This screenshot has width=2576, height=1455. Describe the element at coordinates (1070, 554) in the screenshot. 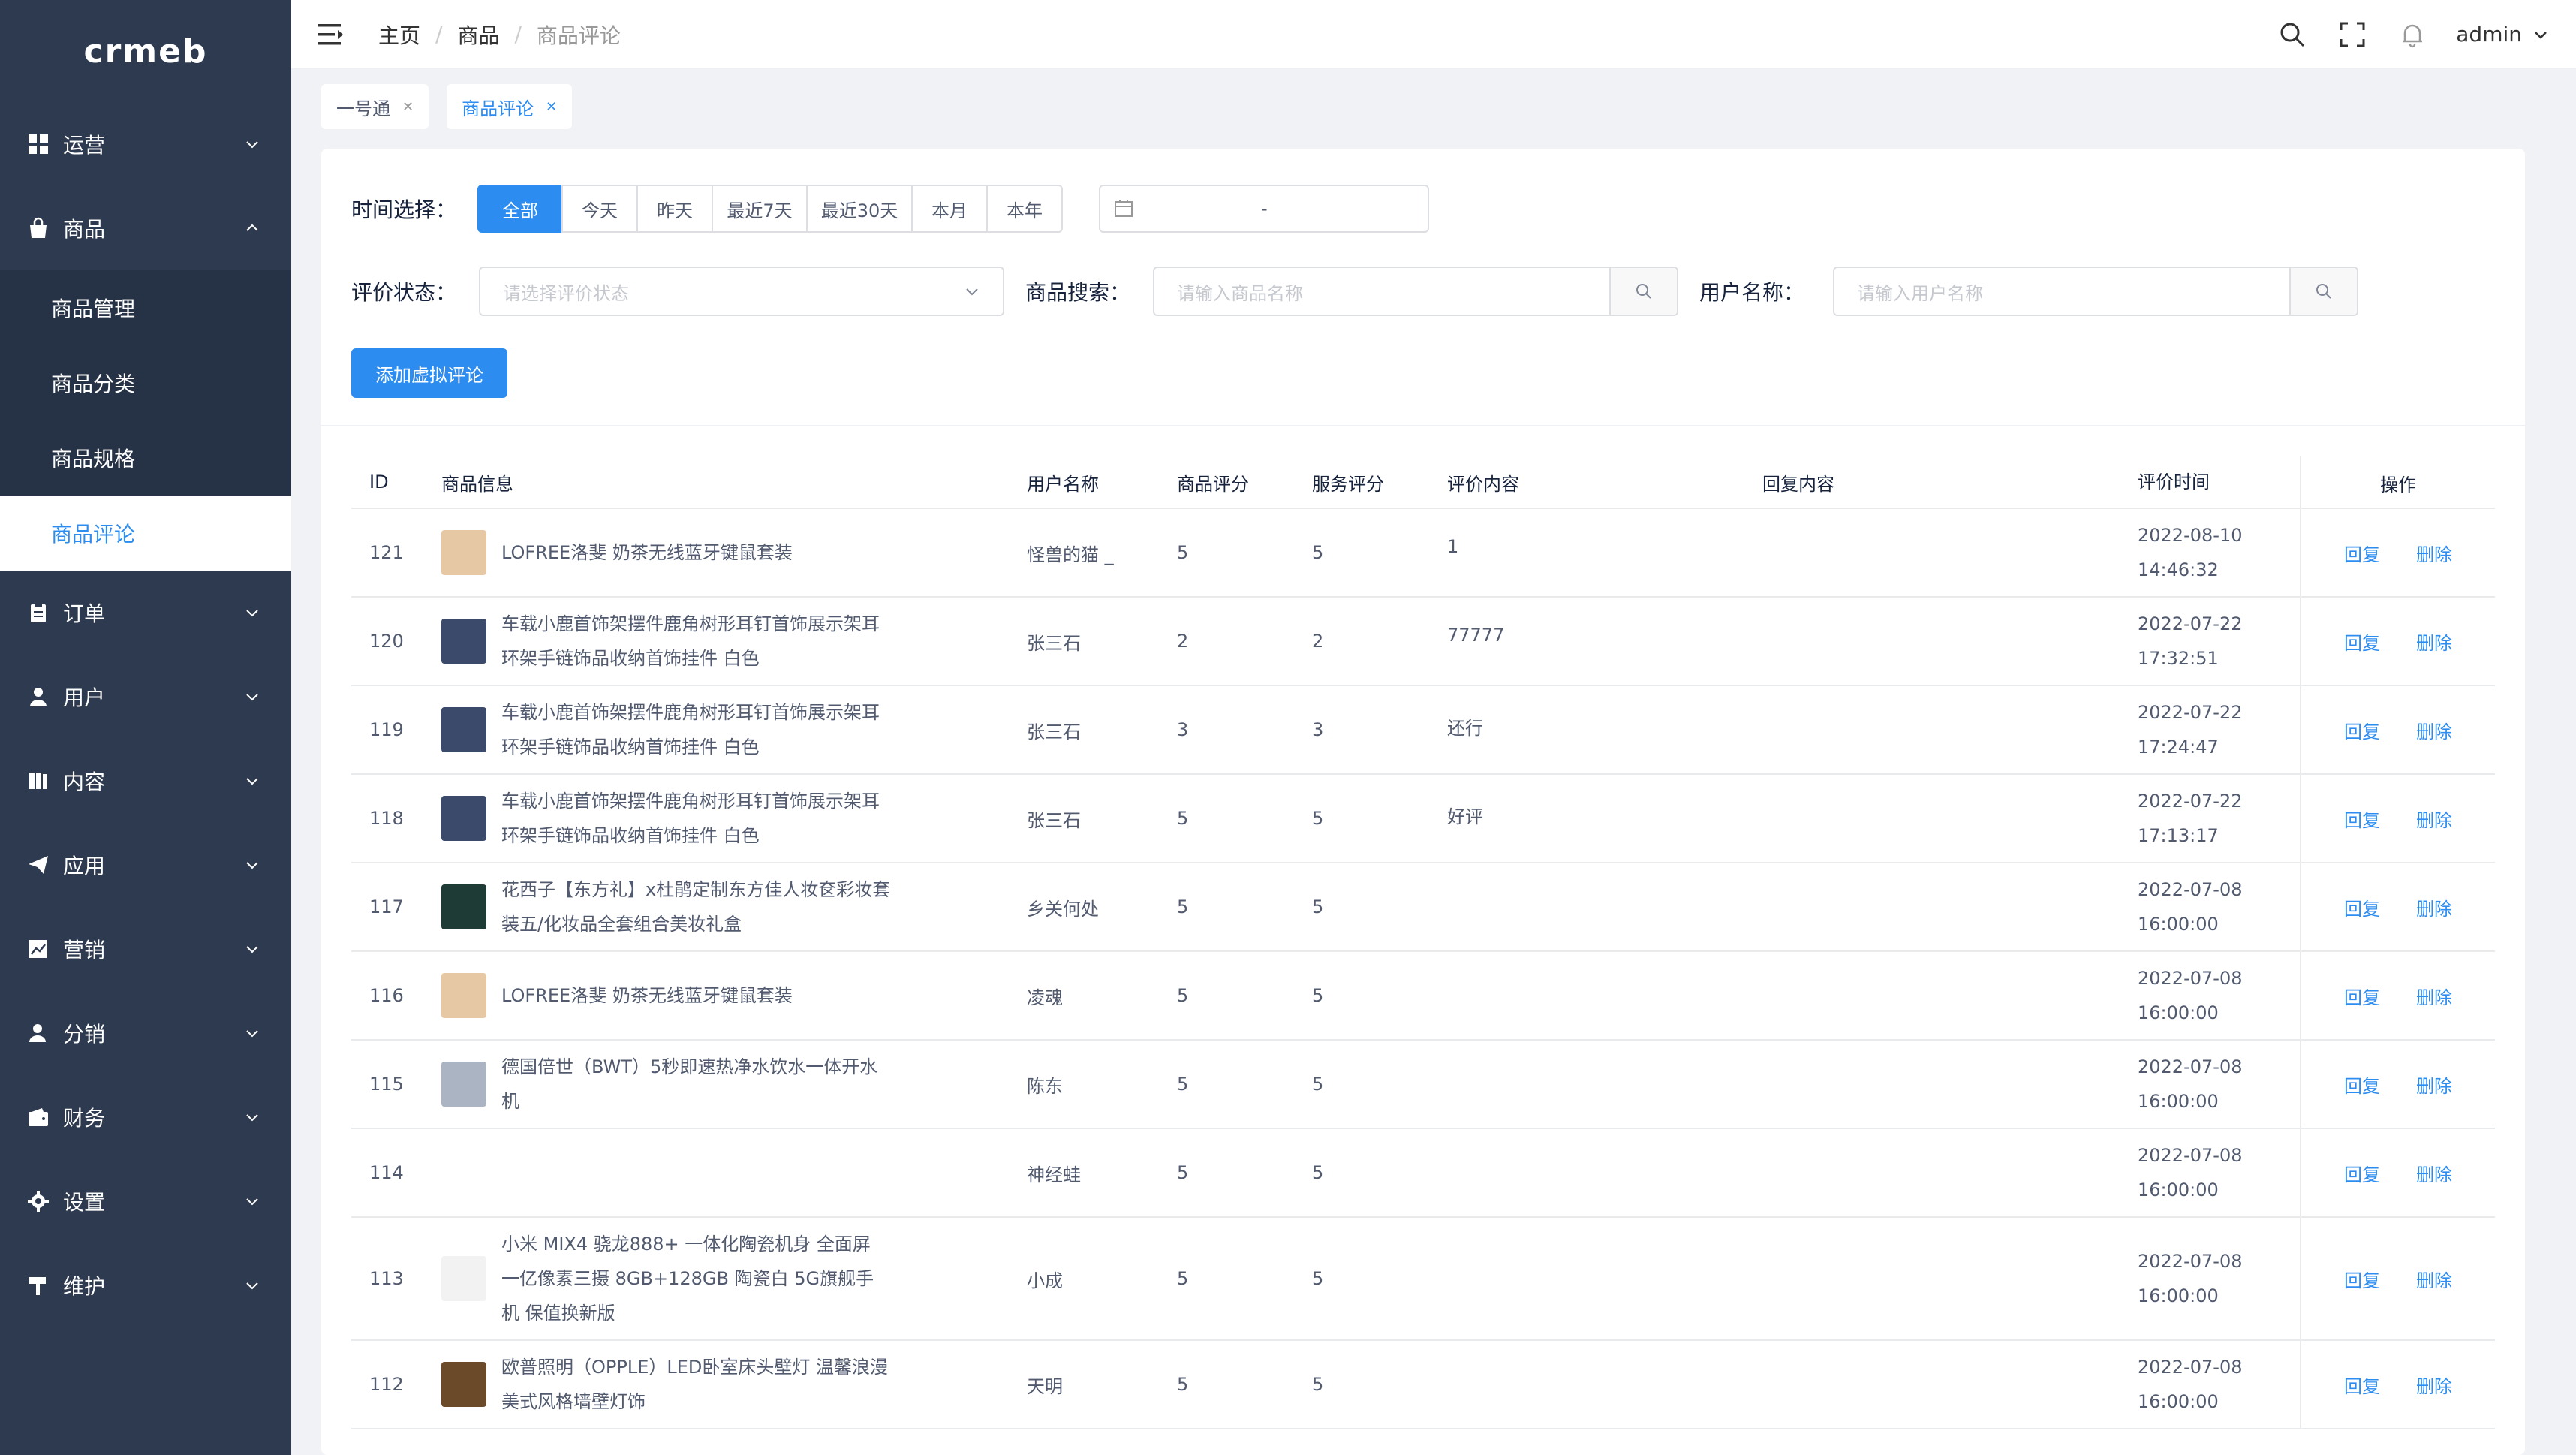

I see `cell-user: 怪兽的猫 _` at that location.